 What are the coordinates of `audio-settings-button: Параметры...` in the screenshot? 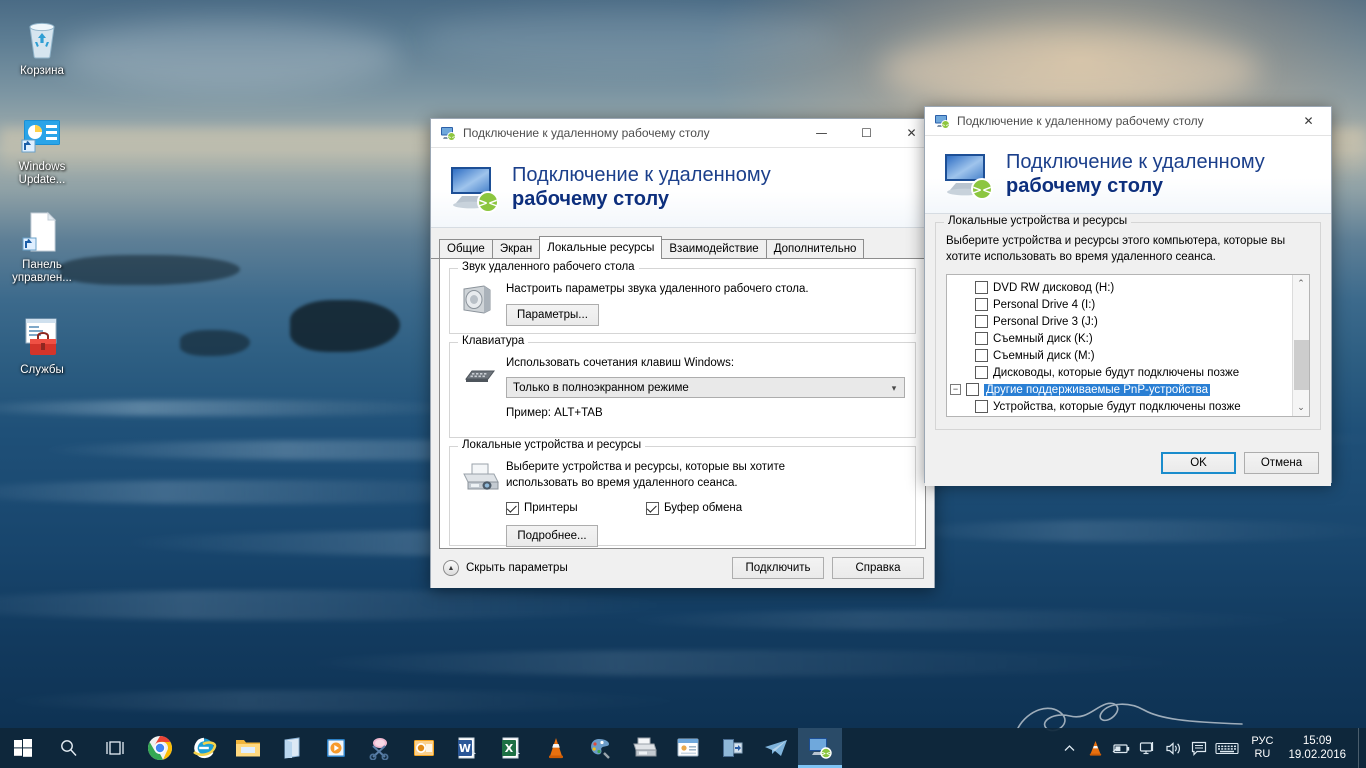 It's located at (552, 315).